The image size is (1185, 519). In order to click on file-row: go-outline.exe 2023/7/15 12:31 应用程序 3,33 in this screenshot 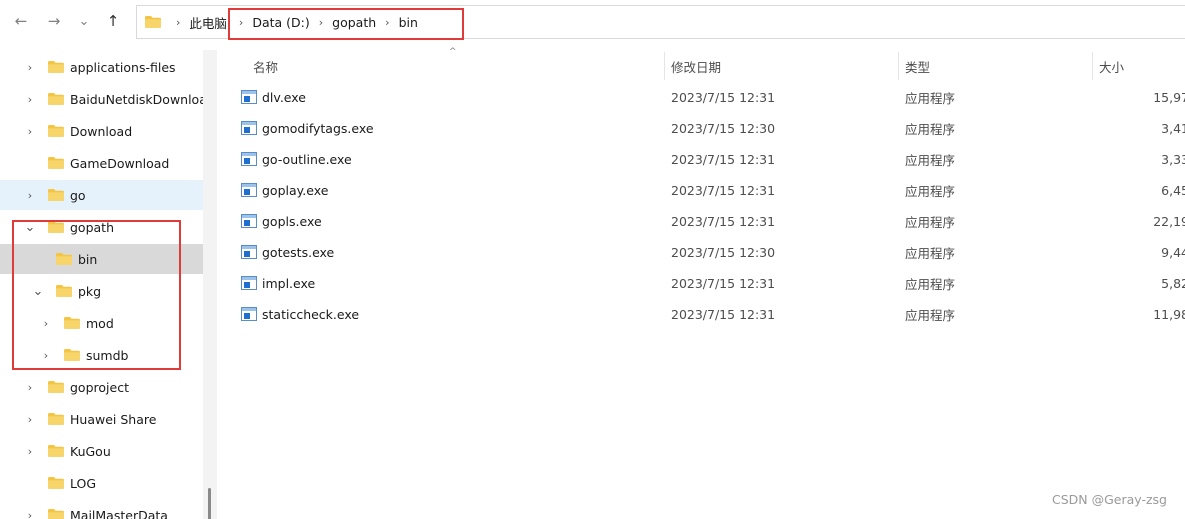, I will do `click(702, 159)`.